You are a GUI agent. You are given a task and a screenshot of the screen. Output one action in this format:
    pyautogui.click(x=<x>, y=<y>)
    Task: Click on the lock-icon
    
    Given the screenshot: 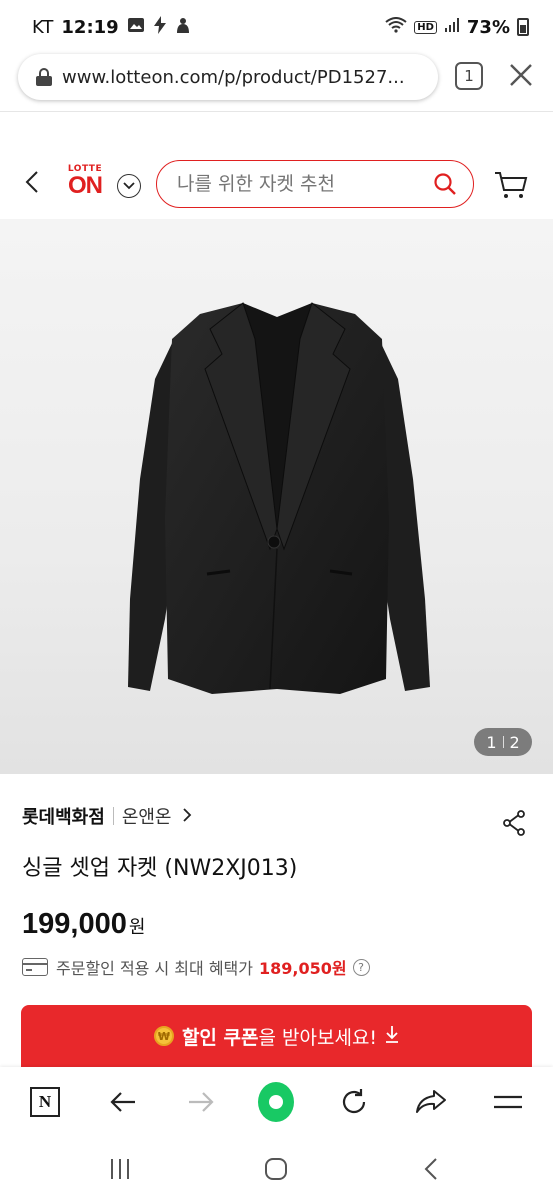 What is the action you would take?
    pyautogui.click(x=44, y=77)
    